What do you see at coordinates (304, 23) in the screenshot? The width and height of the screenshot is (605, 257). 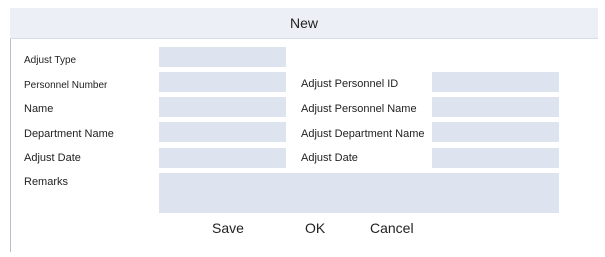 I see `dialog-title: New` at bounding box center [304, 23].